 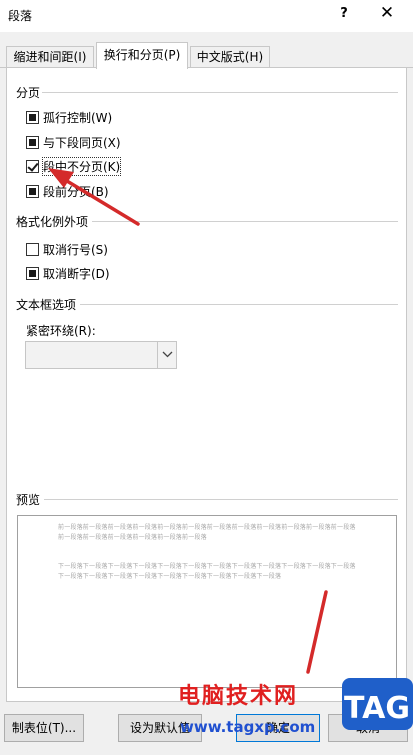 I want to click on checkbox-label: 段中不分页(K), so click(x=81, y=166).